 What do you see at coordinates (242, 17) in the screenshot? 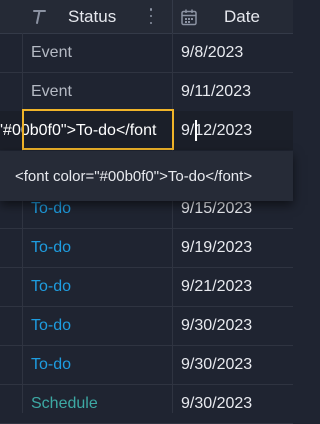
I see `date-column-header: Date` at bounding box center [242, 17].